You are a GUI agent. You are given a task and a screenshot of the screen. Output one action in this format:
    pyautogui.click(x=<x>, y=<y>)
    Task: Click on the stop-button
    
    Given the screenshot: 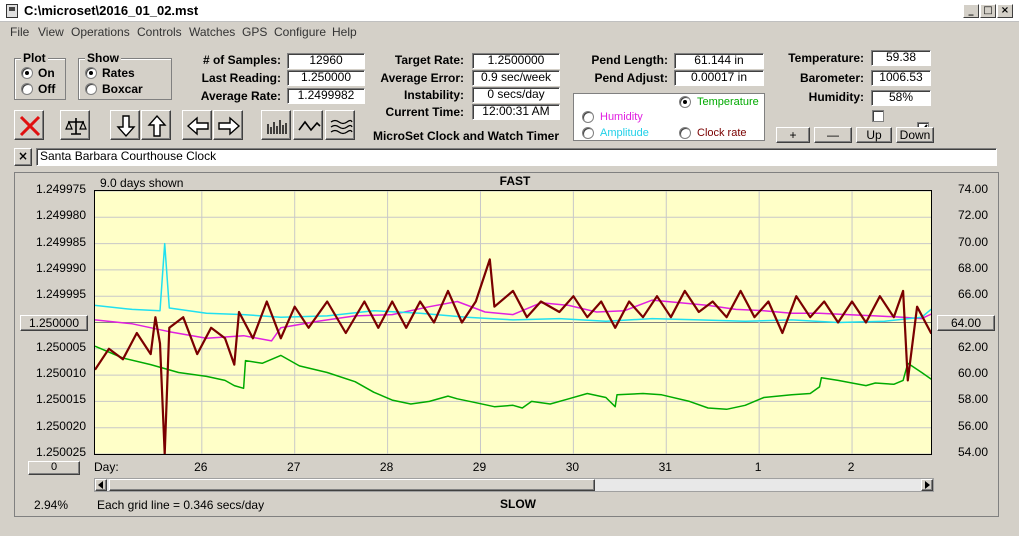 What is the action you would take?
    pyautogui.click(x=29, y=125)
    